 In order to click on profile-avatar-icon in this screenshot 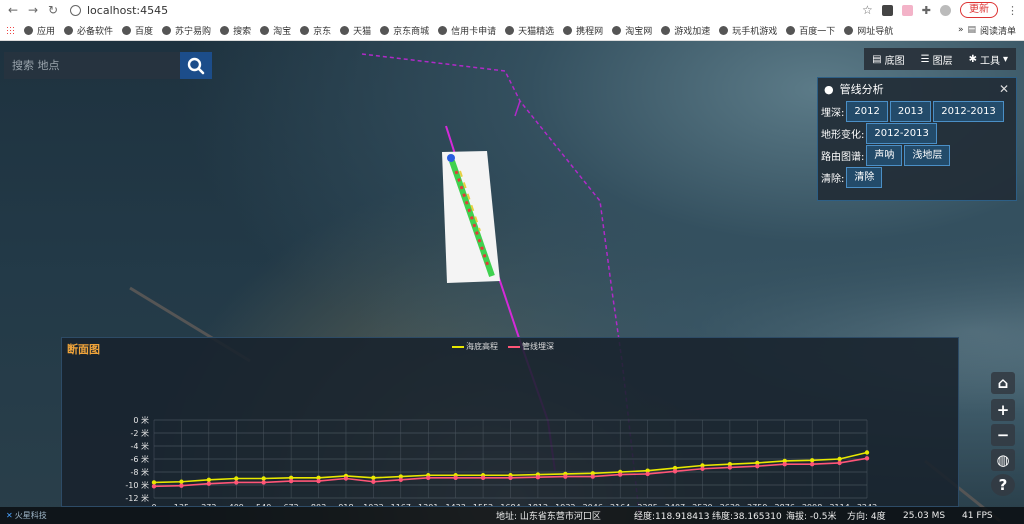, I will do `click(945, 10)`.